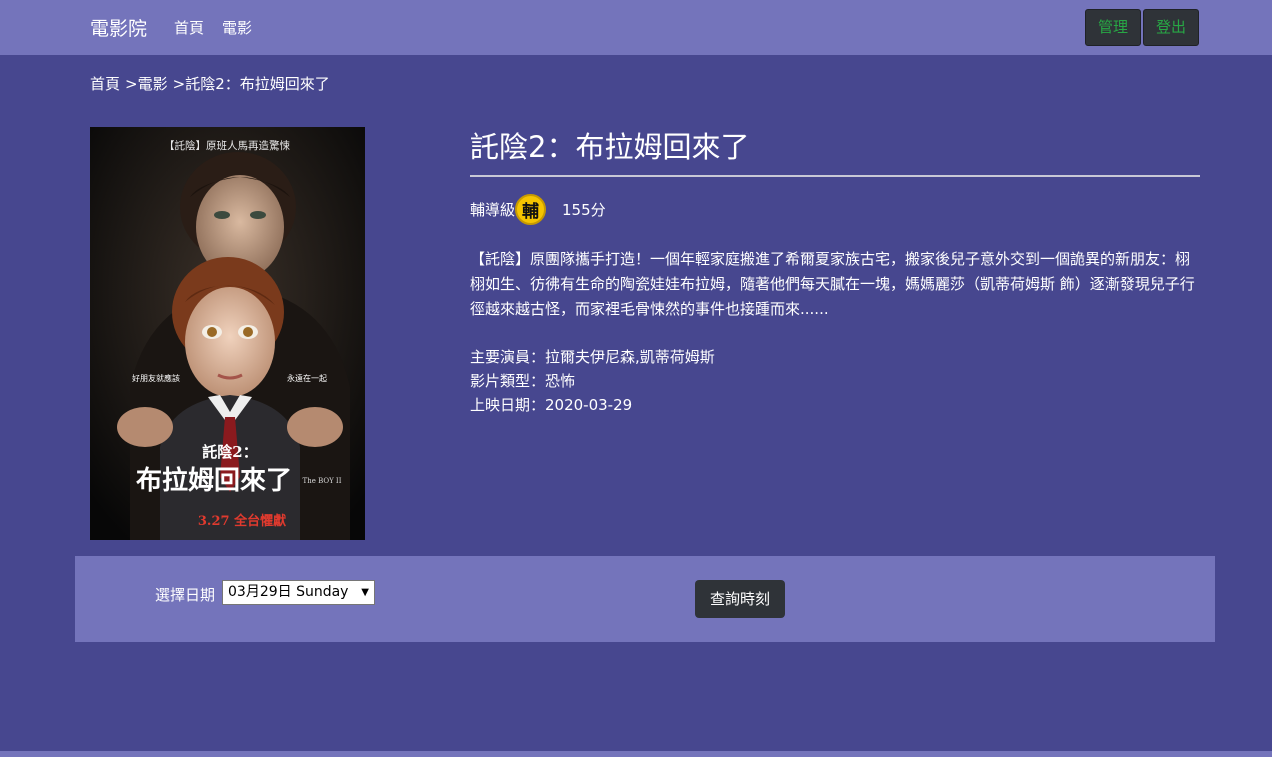  Describe the element at coordinates (105, 84) in the screenshot. I see `breadcrumb-home: 首頁` at that location.